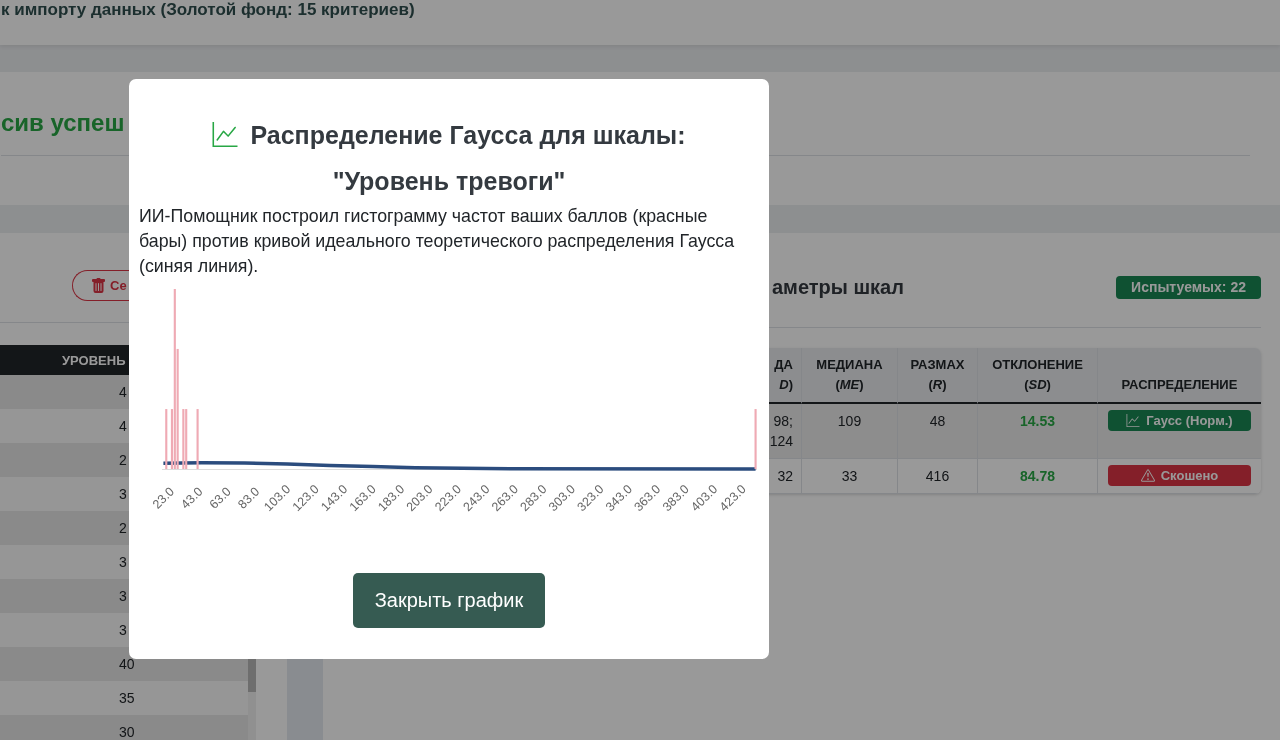  Describe the element at coordinates (220, 498) in the screenshot. I see `axis-tick-label: 63.0` at that location.